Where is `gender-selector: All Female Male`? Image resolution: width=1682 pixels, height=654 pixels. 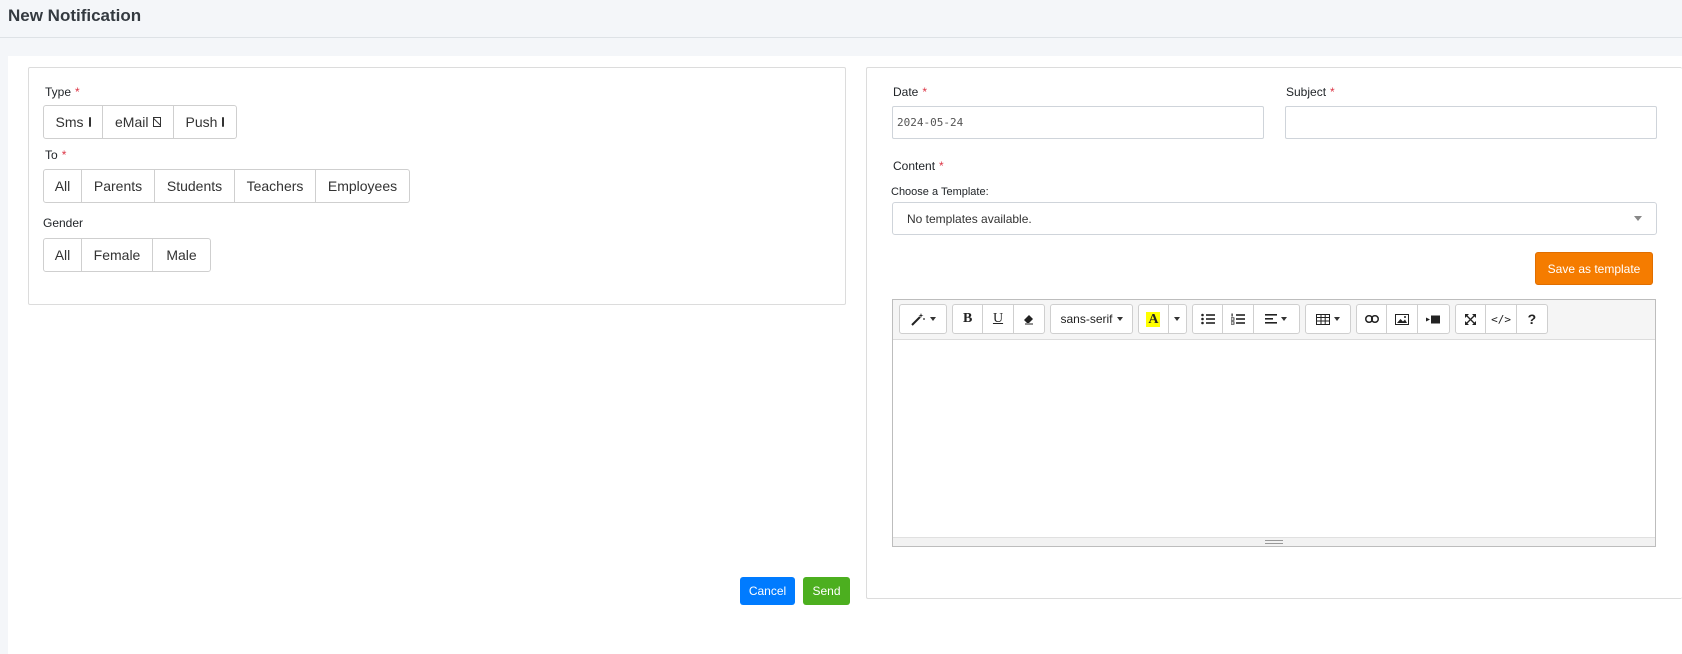 gender-selector: All Female Male is located at coordinates (127, 255).